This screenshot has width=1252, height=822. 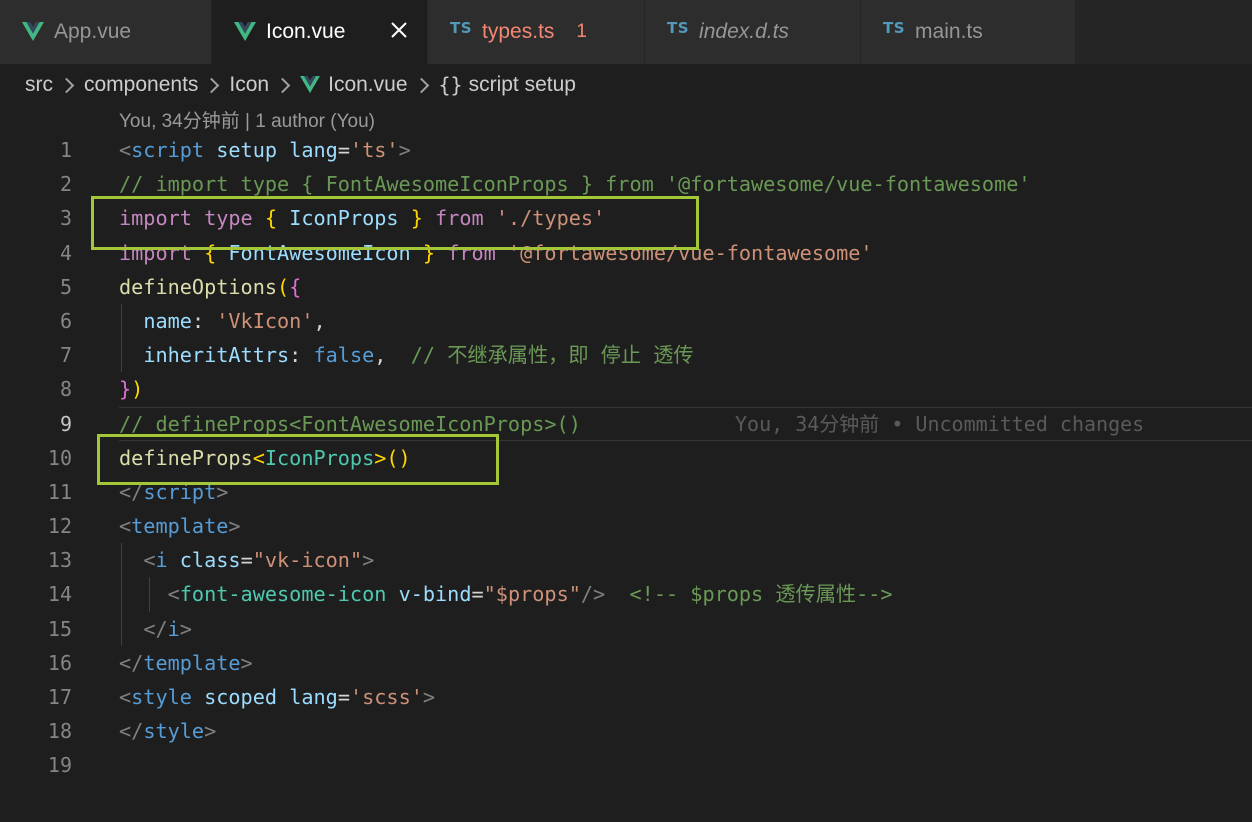 What do you see at coordinates (59, 697) in the screenshot?
I see `line-number: 17` at bounding box center [59, 697].